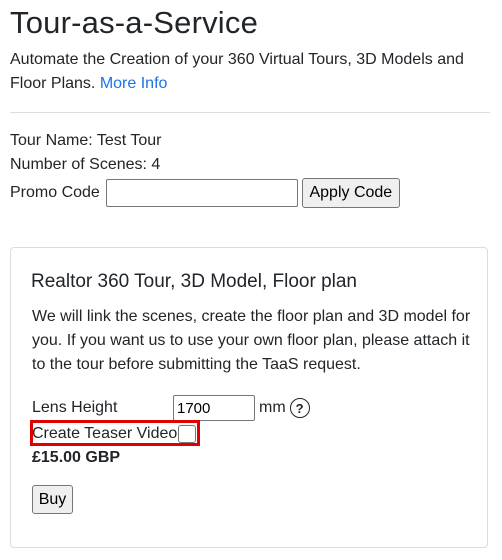 The image size is (502, 560). What do you see at coordinates (85, 164) in the screenshot?
I see `scene-count: Number of Scenes: 4` at bounding box center [85, 164].